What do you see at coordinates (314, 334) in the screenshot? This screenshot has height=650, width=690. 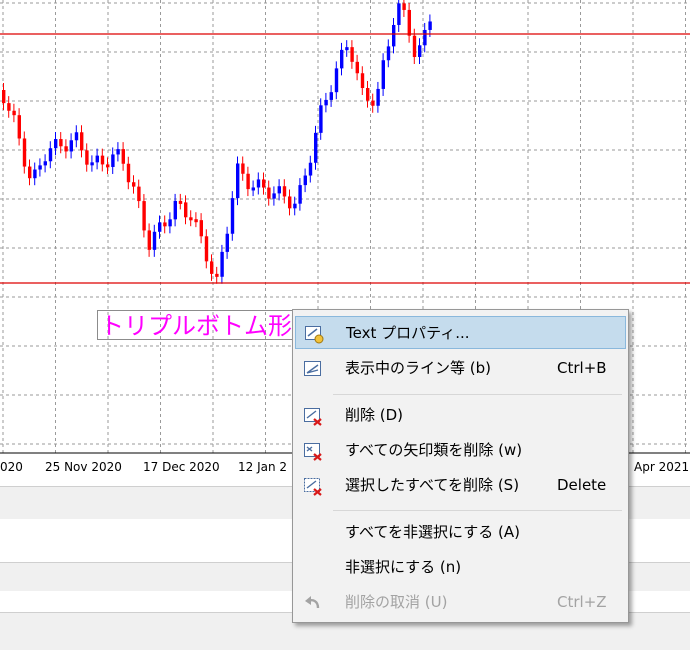 I see `text-properties-icon` at bounding box center [314, 334].